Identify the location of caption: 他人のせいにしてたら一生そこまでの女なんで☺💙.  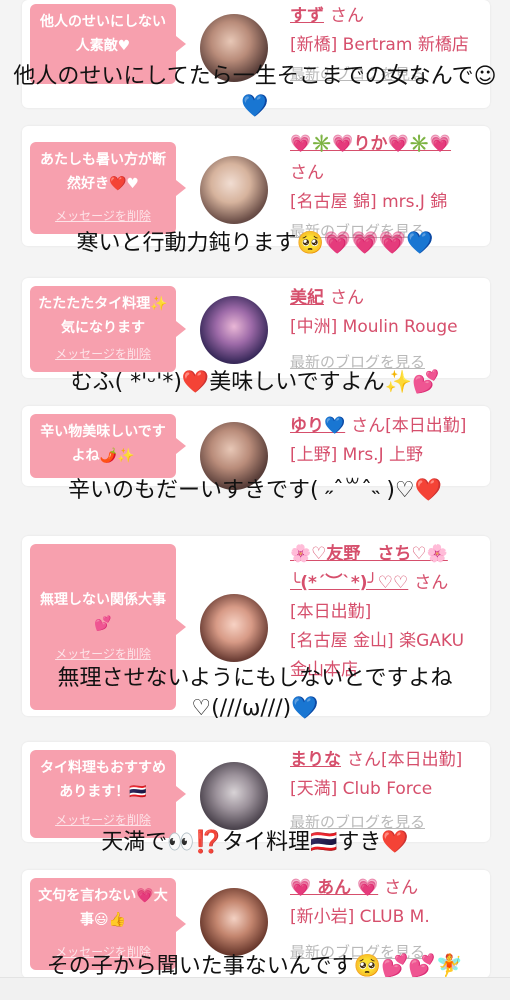
(255, 92).